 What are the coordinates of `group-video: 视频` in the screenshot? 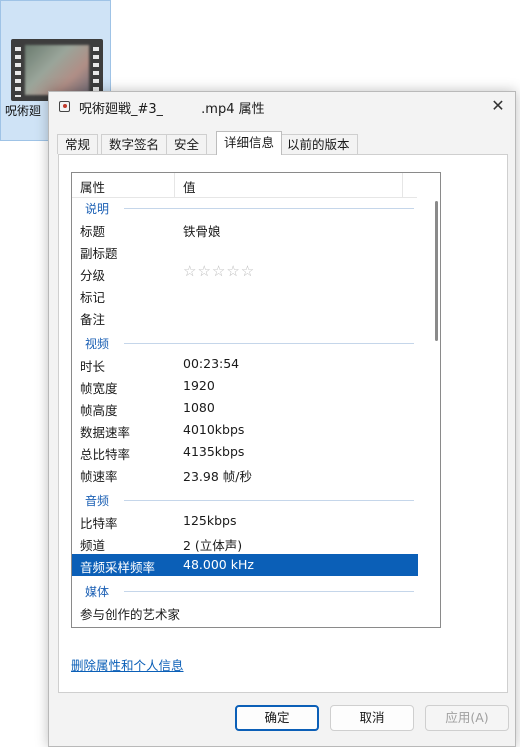 It's located at (245, 342).